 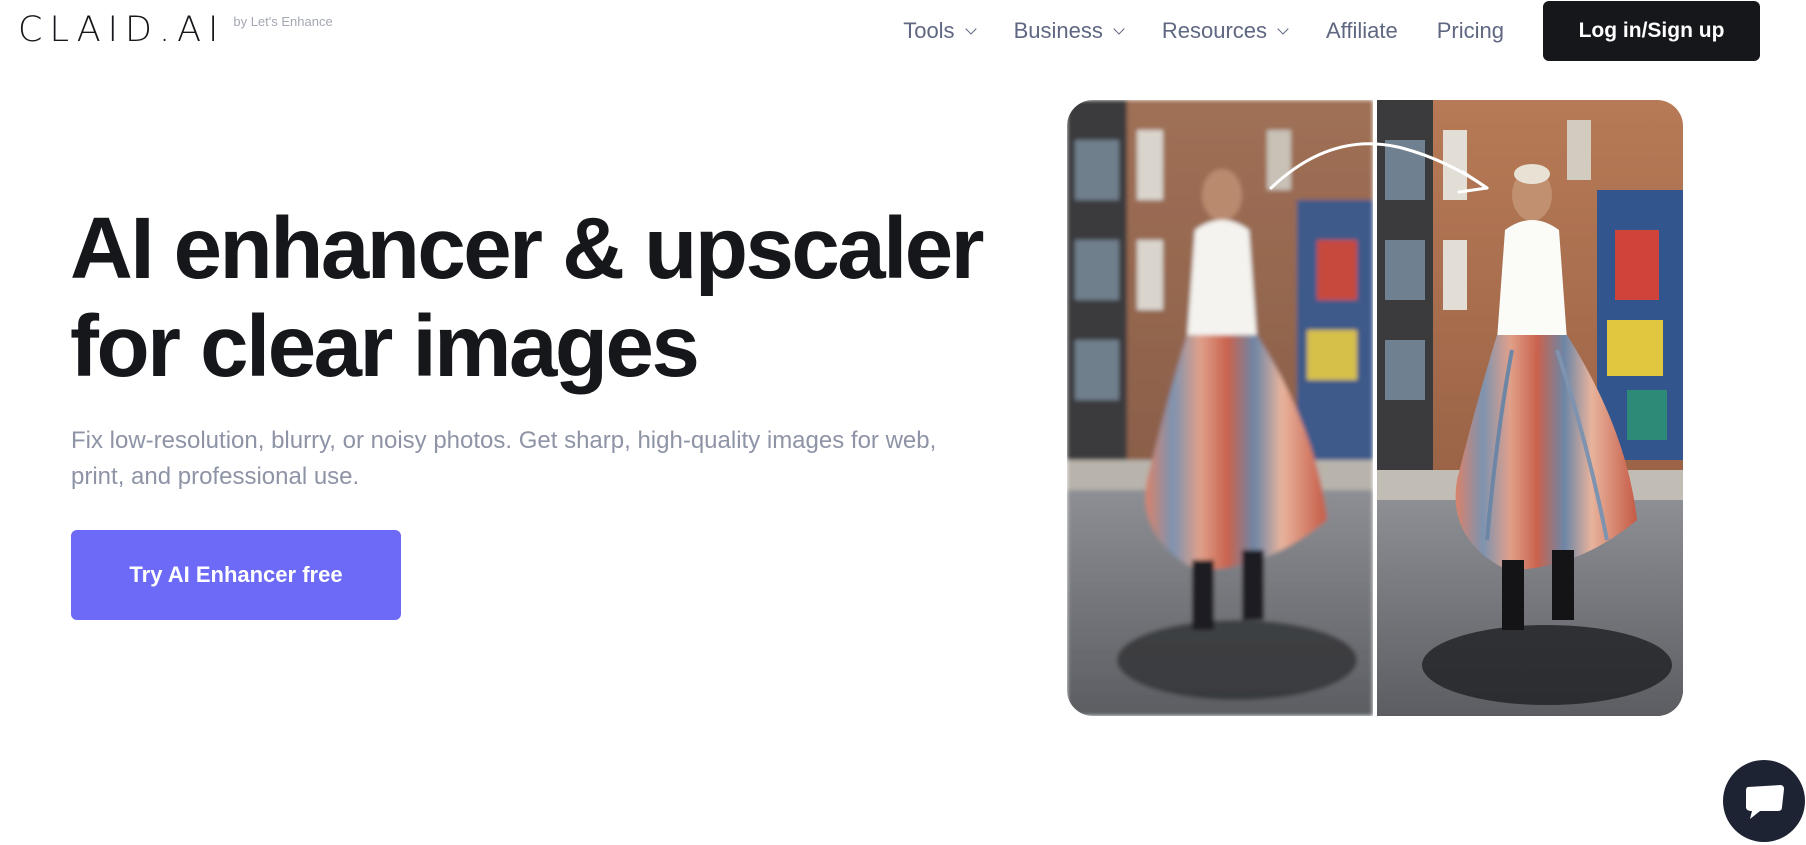 I want to click on nav-item-label: Business, so click(x=1058, y=30).